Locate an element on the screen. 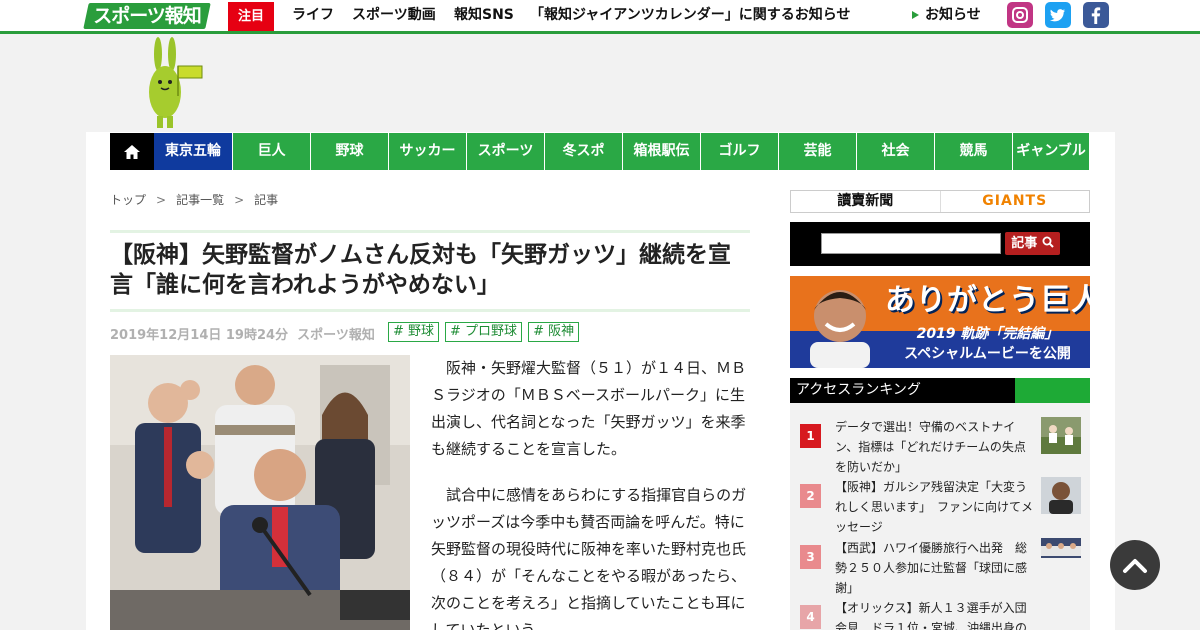 This screenshot has width=1200, height=630. article-photo is located at coordinates (260, 492).